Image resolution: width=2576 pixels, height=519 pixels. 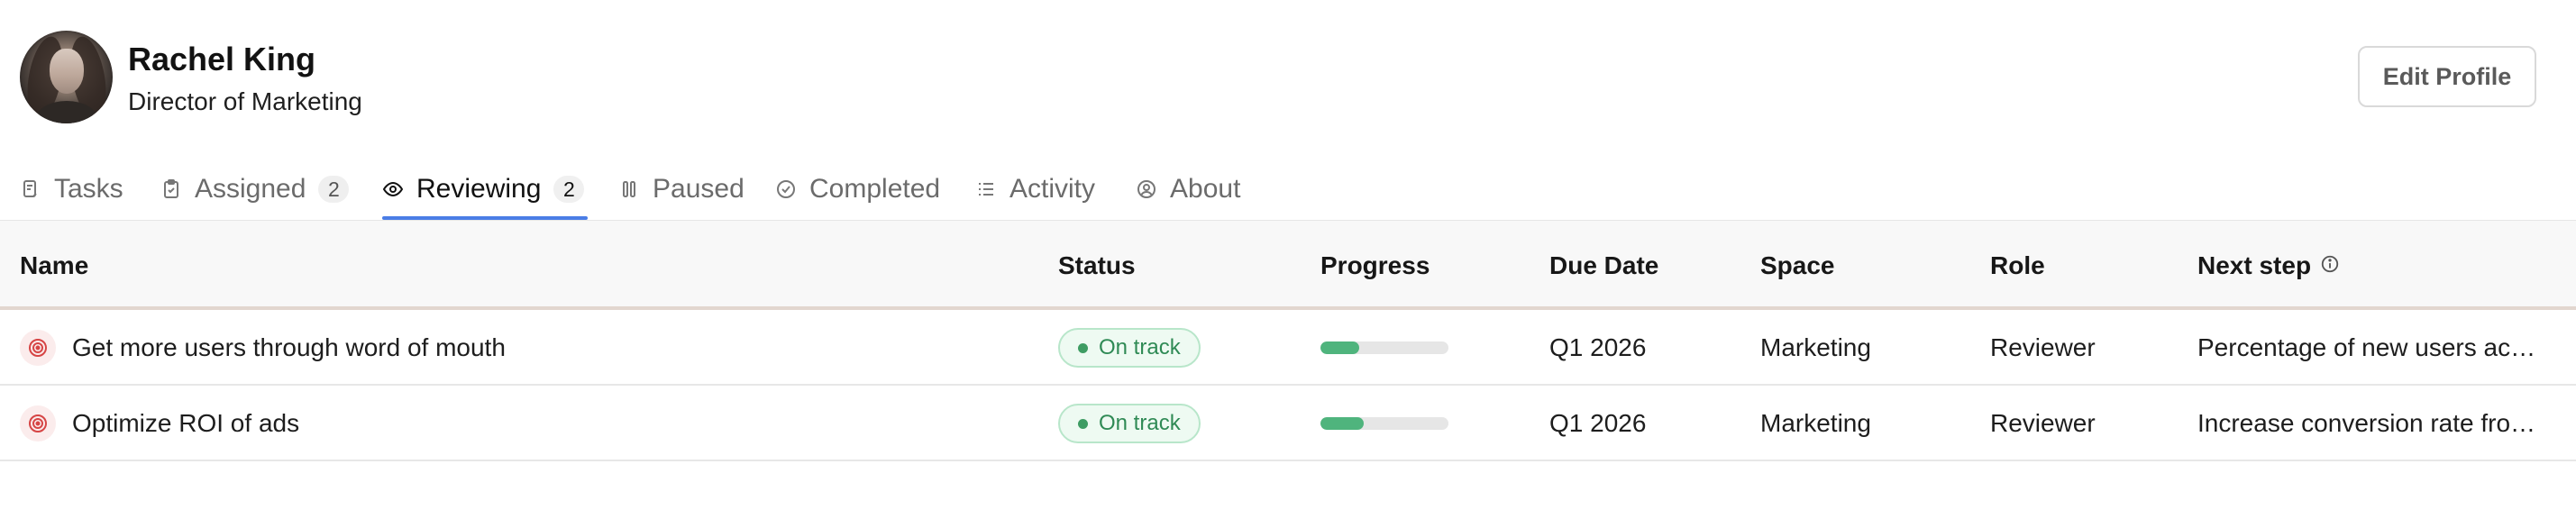 I want to click on tab-paused: Paused, so click(x=681, y=189).